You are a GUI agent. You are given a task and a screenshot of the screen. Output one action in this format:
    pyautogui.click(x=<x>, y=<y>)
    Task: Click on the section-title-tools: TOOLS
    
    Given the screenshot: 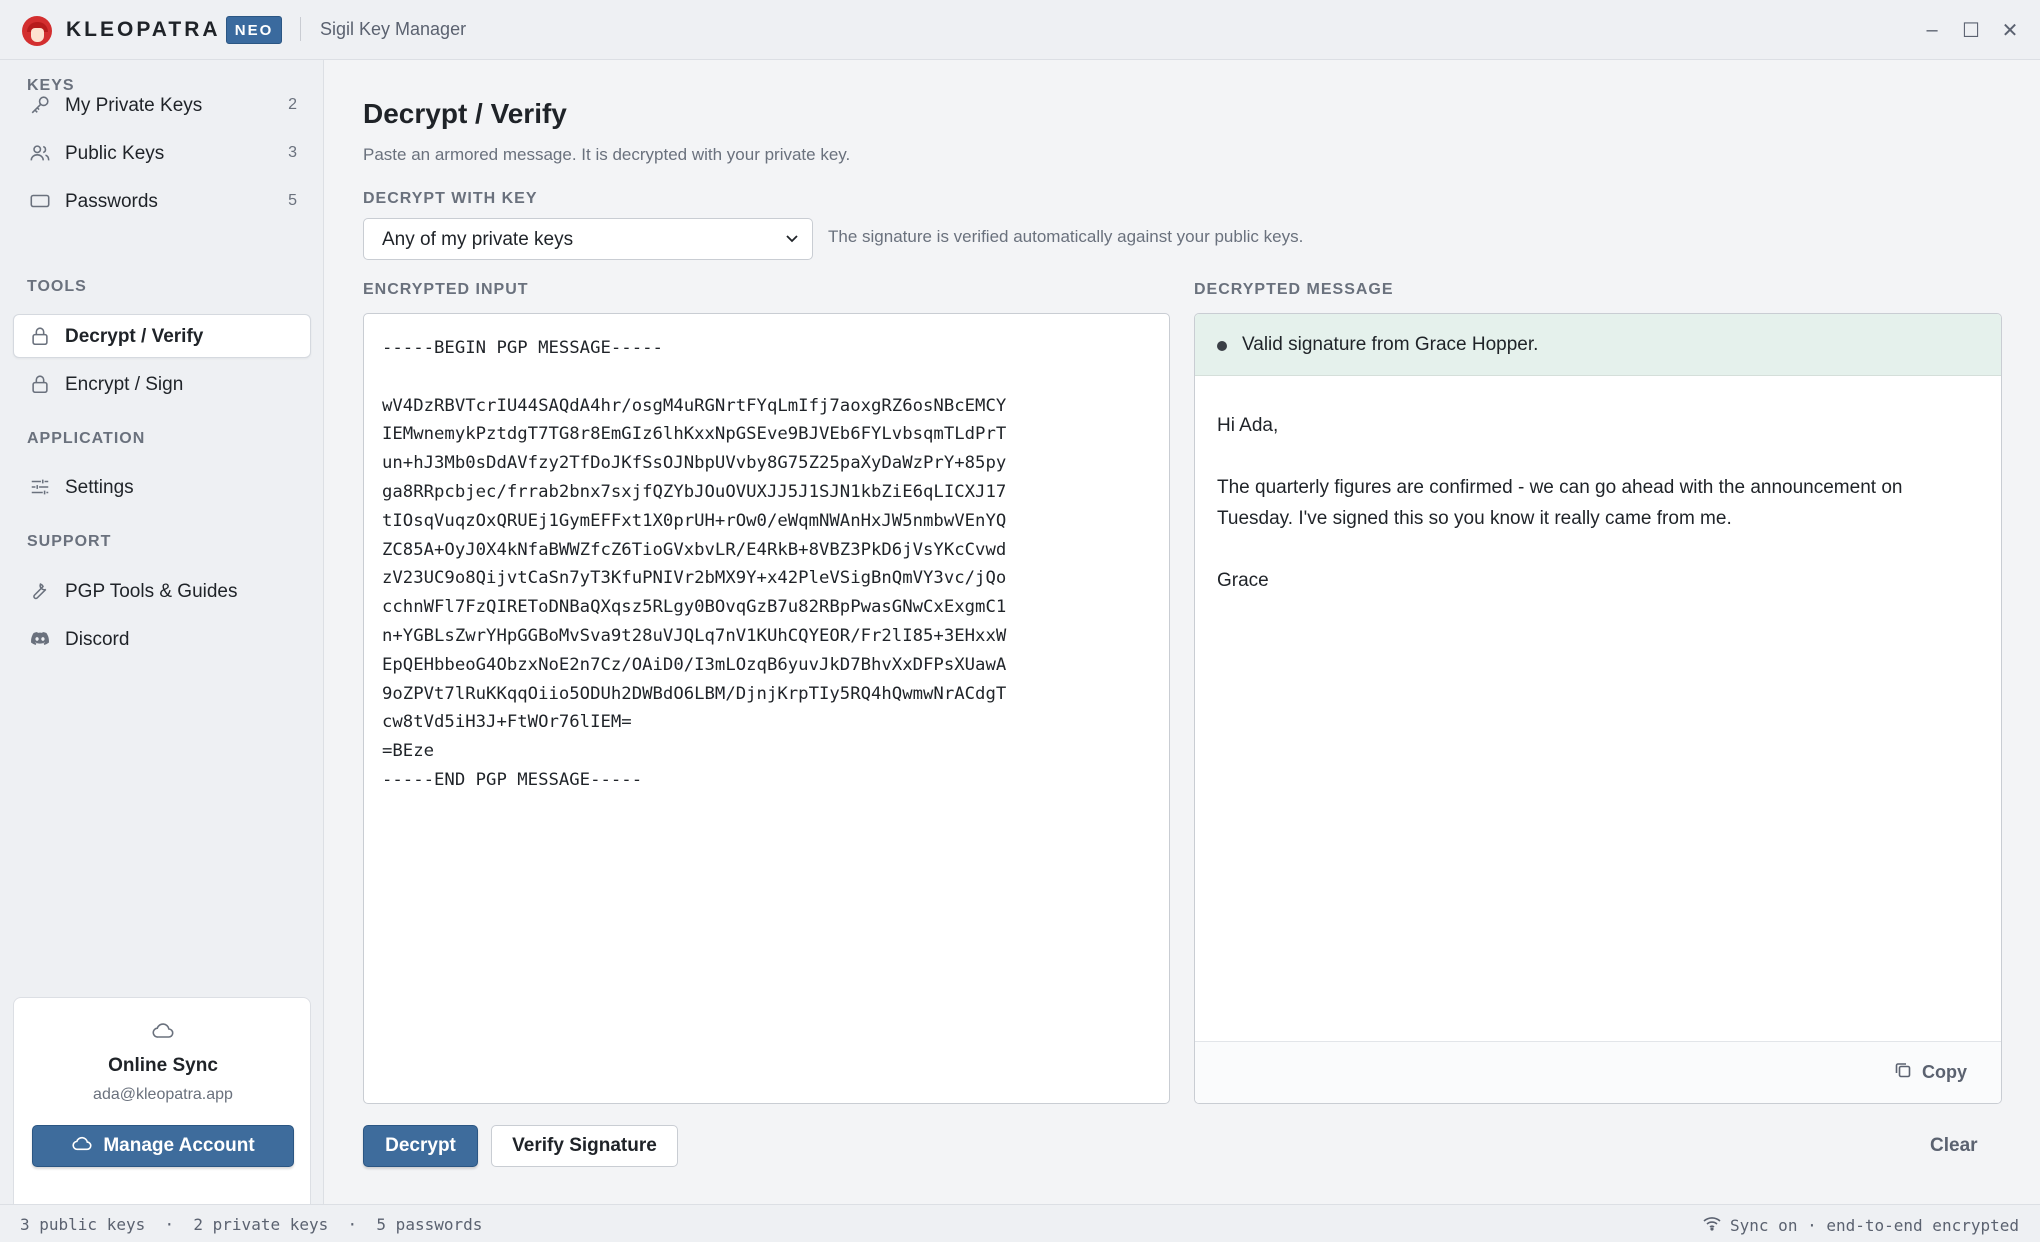 What is the action you would take?
    pyautogui.click(x=57, y=286)
    